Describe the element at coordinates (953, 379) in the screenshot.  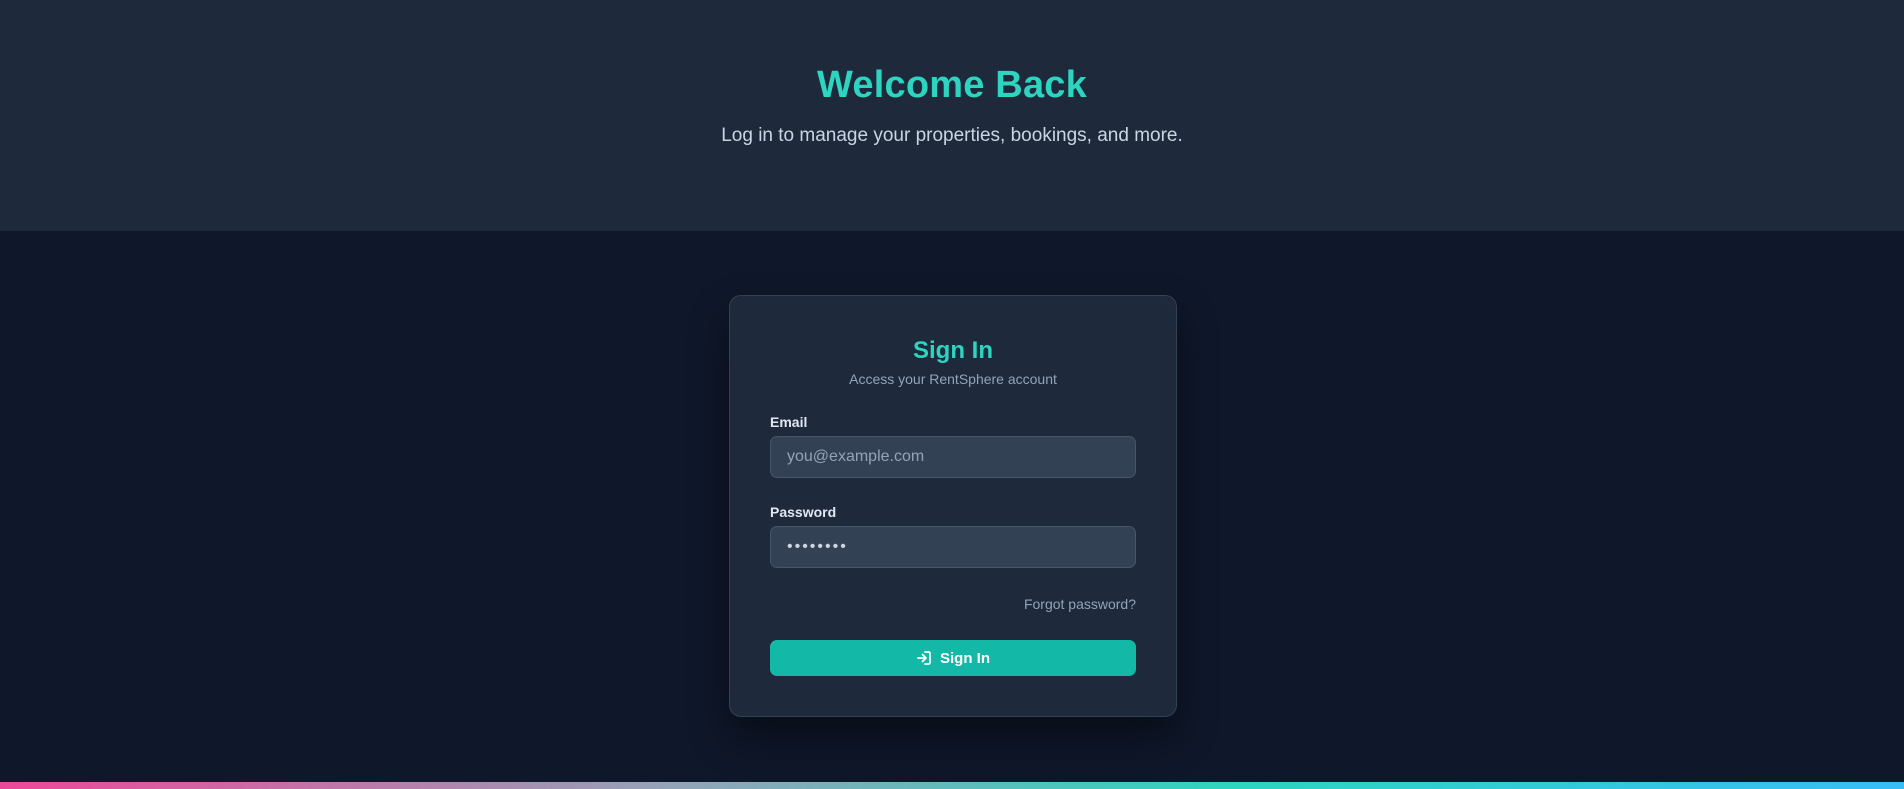
I see `card-subtitle: Access your RentSphere account` at that location.